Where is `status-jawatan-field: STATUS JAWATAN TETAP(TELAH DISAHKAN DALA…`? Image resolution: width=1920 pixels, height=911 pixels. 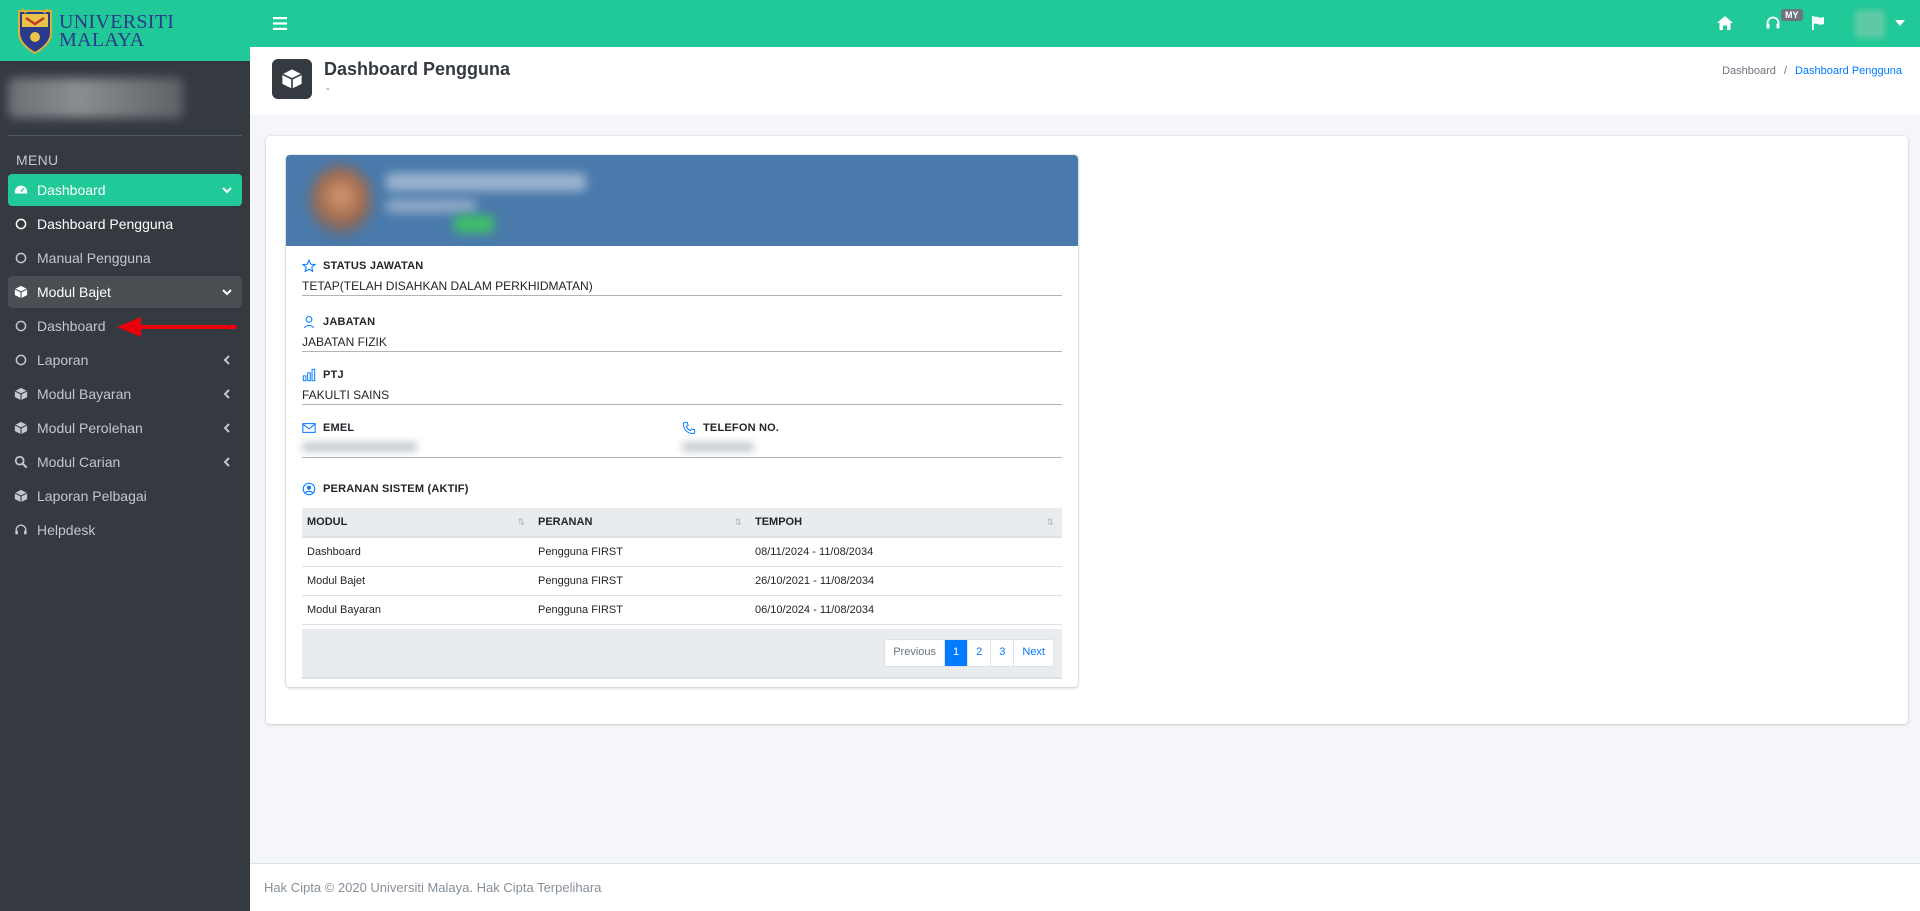
status-jawatan-field: STATUS JAWATAN TETAP(TELAH DISAHKAN DALA… is located at coordinates (682, 277).